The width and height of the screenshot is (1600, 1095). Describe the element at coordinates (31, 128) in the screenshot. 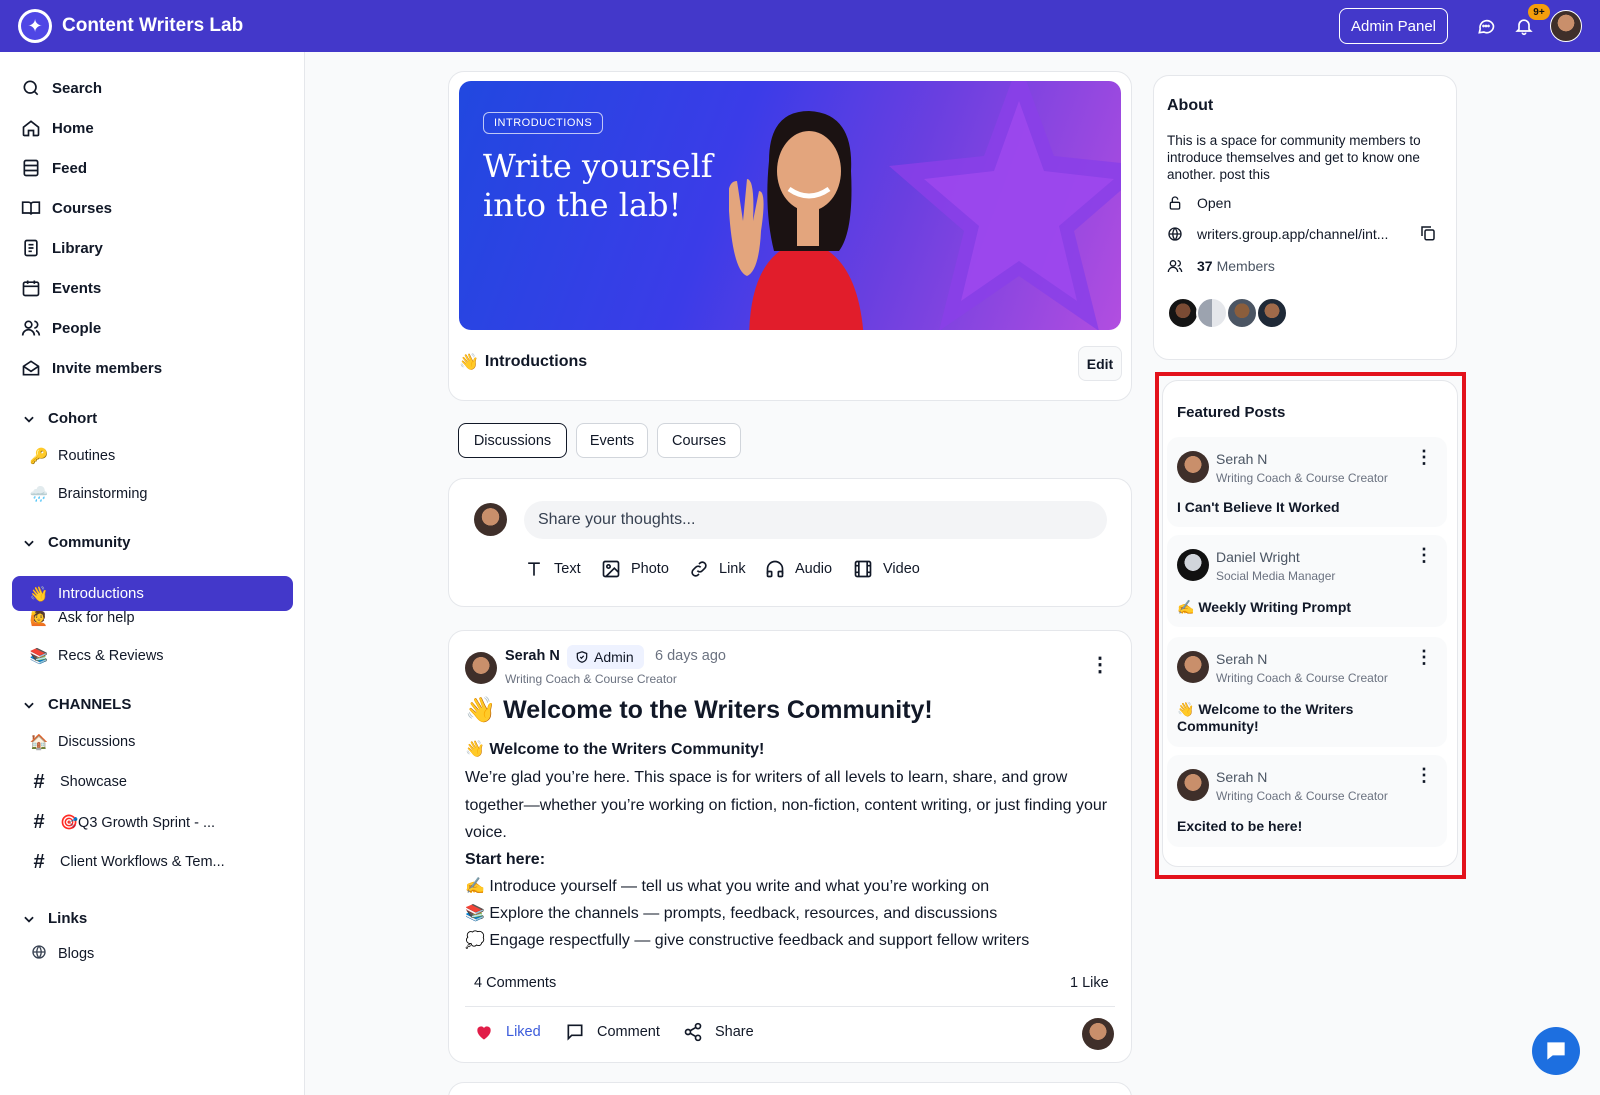

I see `home-icon` at that location.